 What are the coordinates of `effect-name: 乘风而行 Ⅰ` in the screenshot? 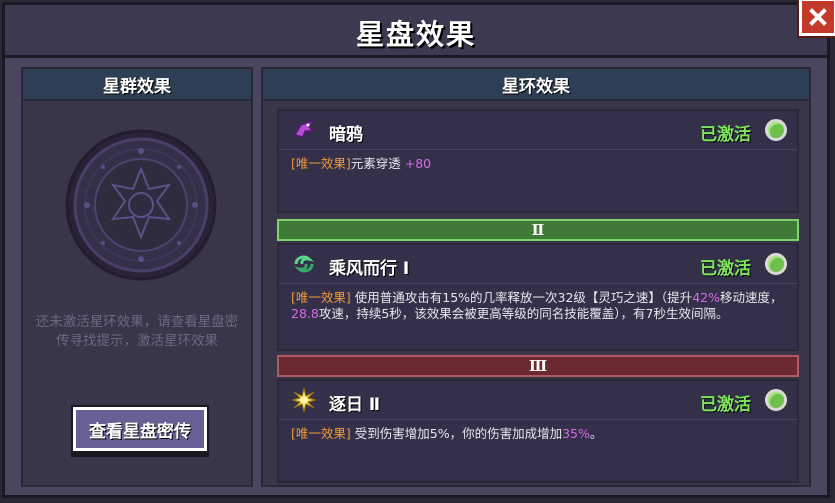 It's located at (369, 269).